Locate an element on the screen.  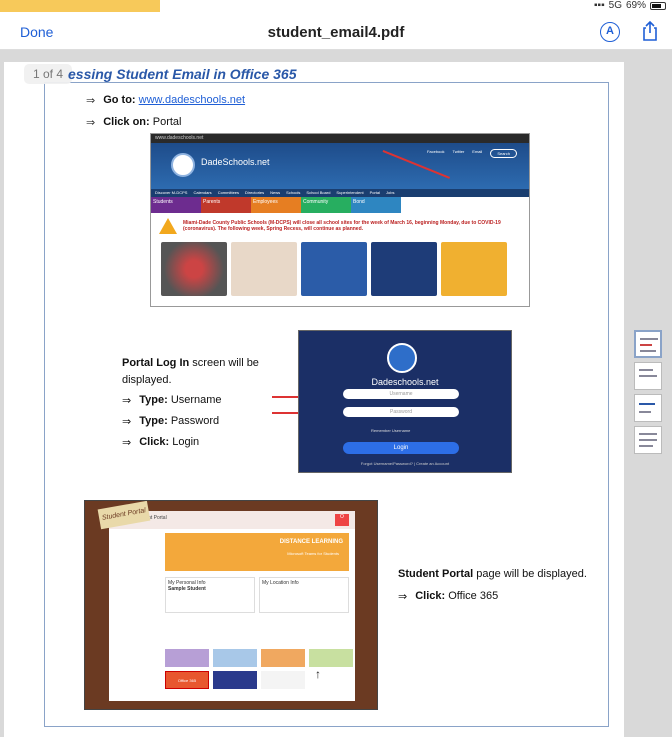
step-click-on: ⇒ Click on: Portal is located at coordinates (133, 122).